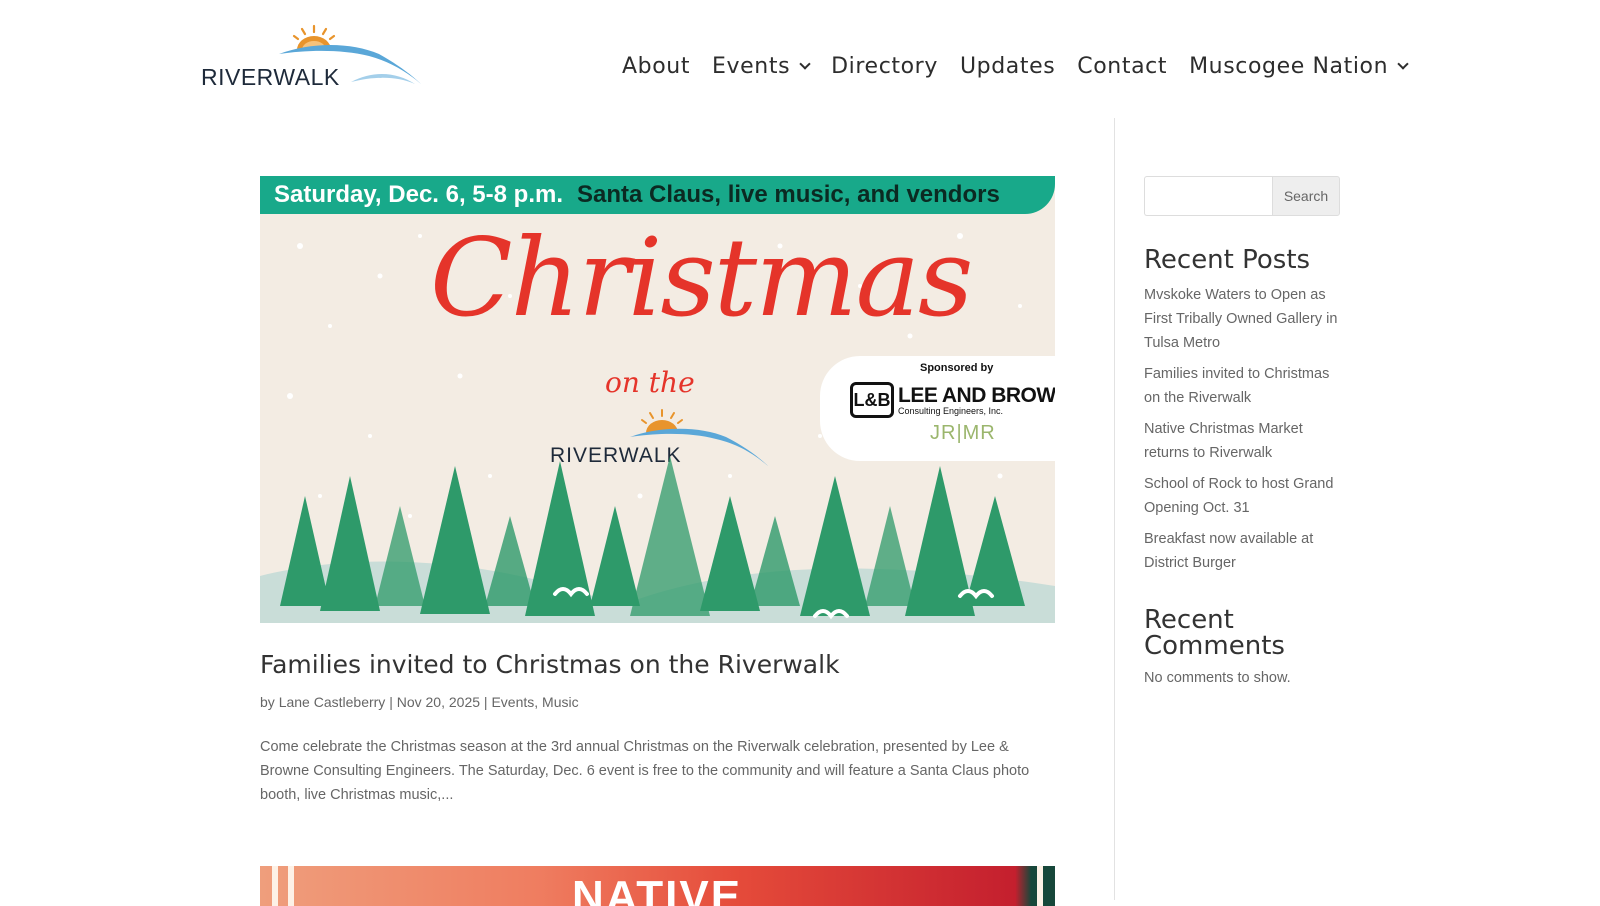  What do you see at coordinates (316, 60) in the screenshot?
I see `site-logo: RIVERWALK` at bounding box center [316, 60].